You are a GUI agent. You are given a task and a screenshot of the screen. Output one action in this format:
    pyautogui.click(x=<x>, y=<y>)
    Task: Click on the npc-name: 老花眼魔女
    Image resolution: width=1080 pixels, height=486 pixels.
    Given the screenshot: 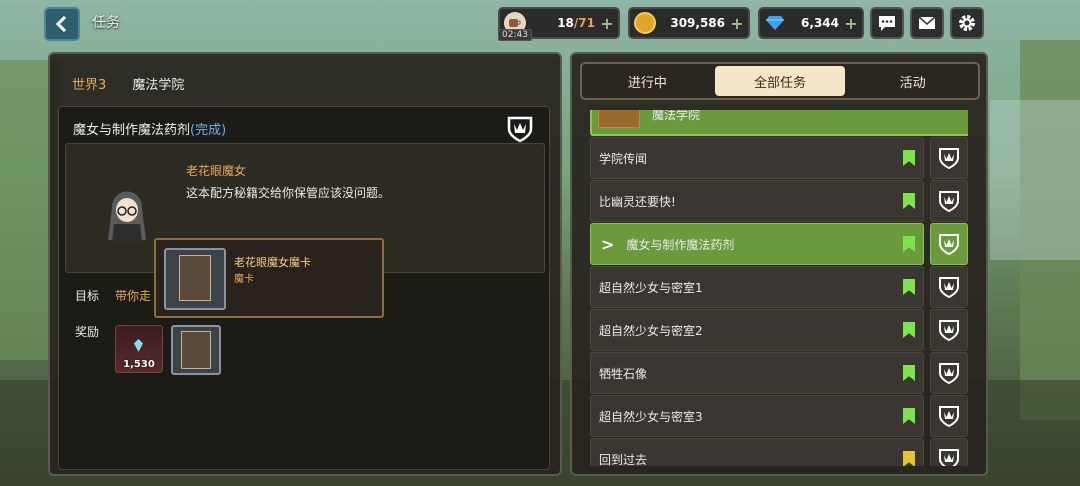 What is the action you would take?
    pyautogui.click(x=216, y=171)
    